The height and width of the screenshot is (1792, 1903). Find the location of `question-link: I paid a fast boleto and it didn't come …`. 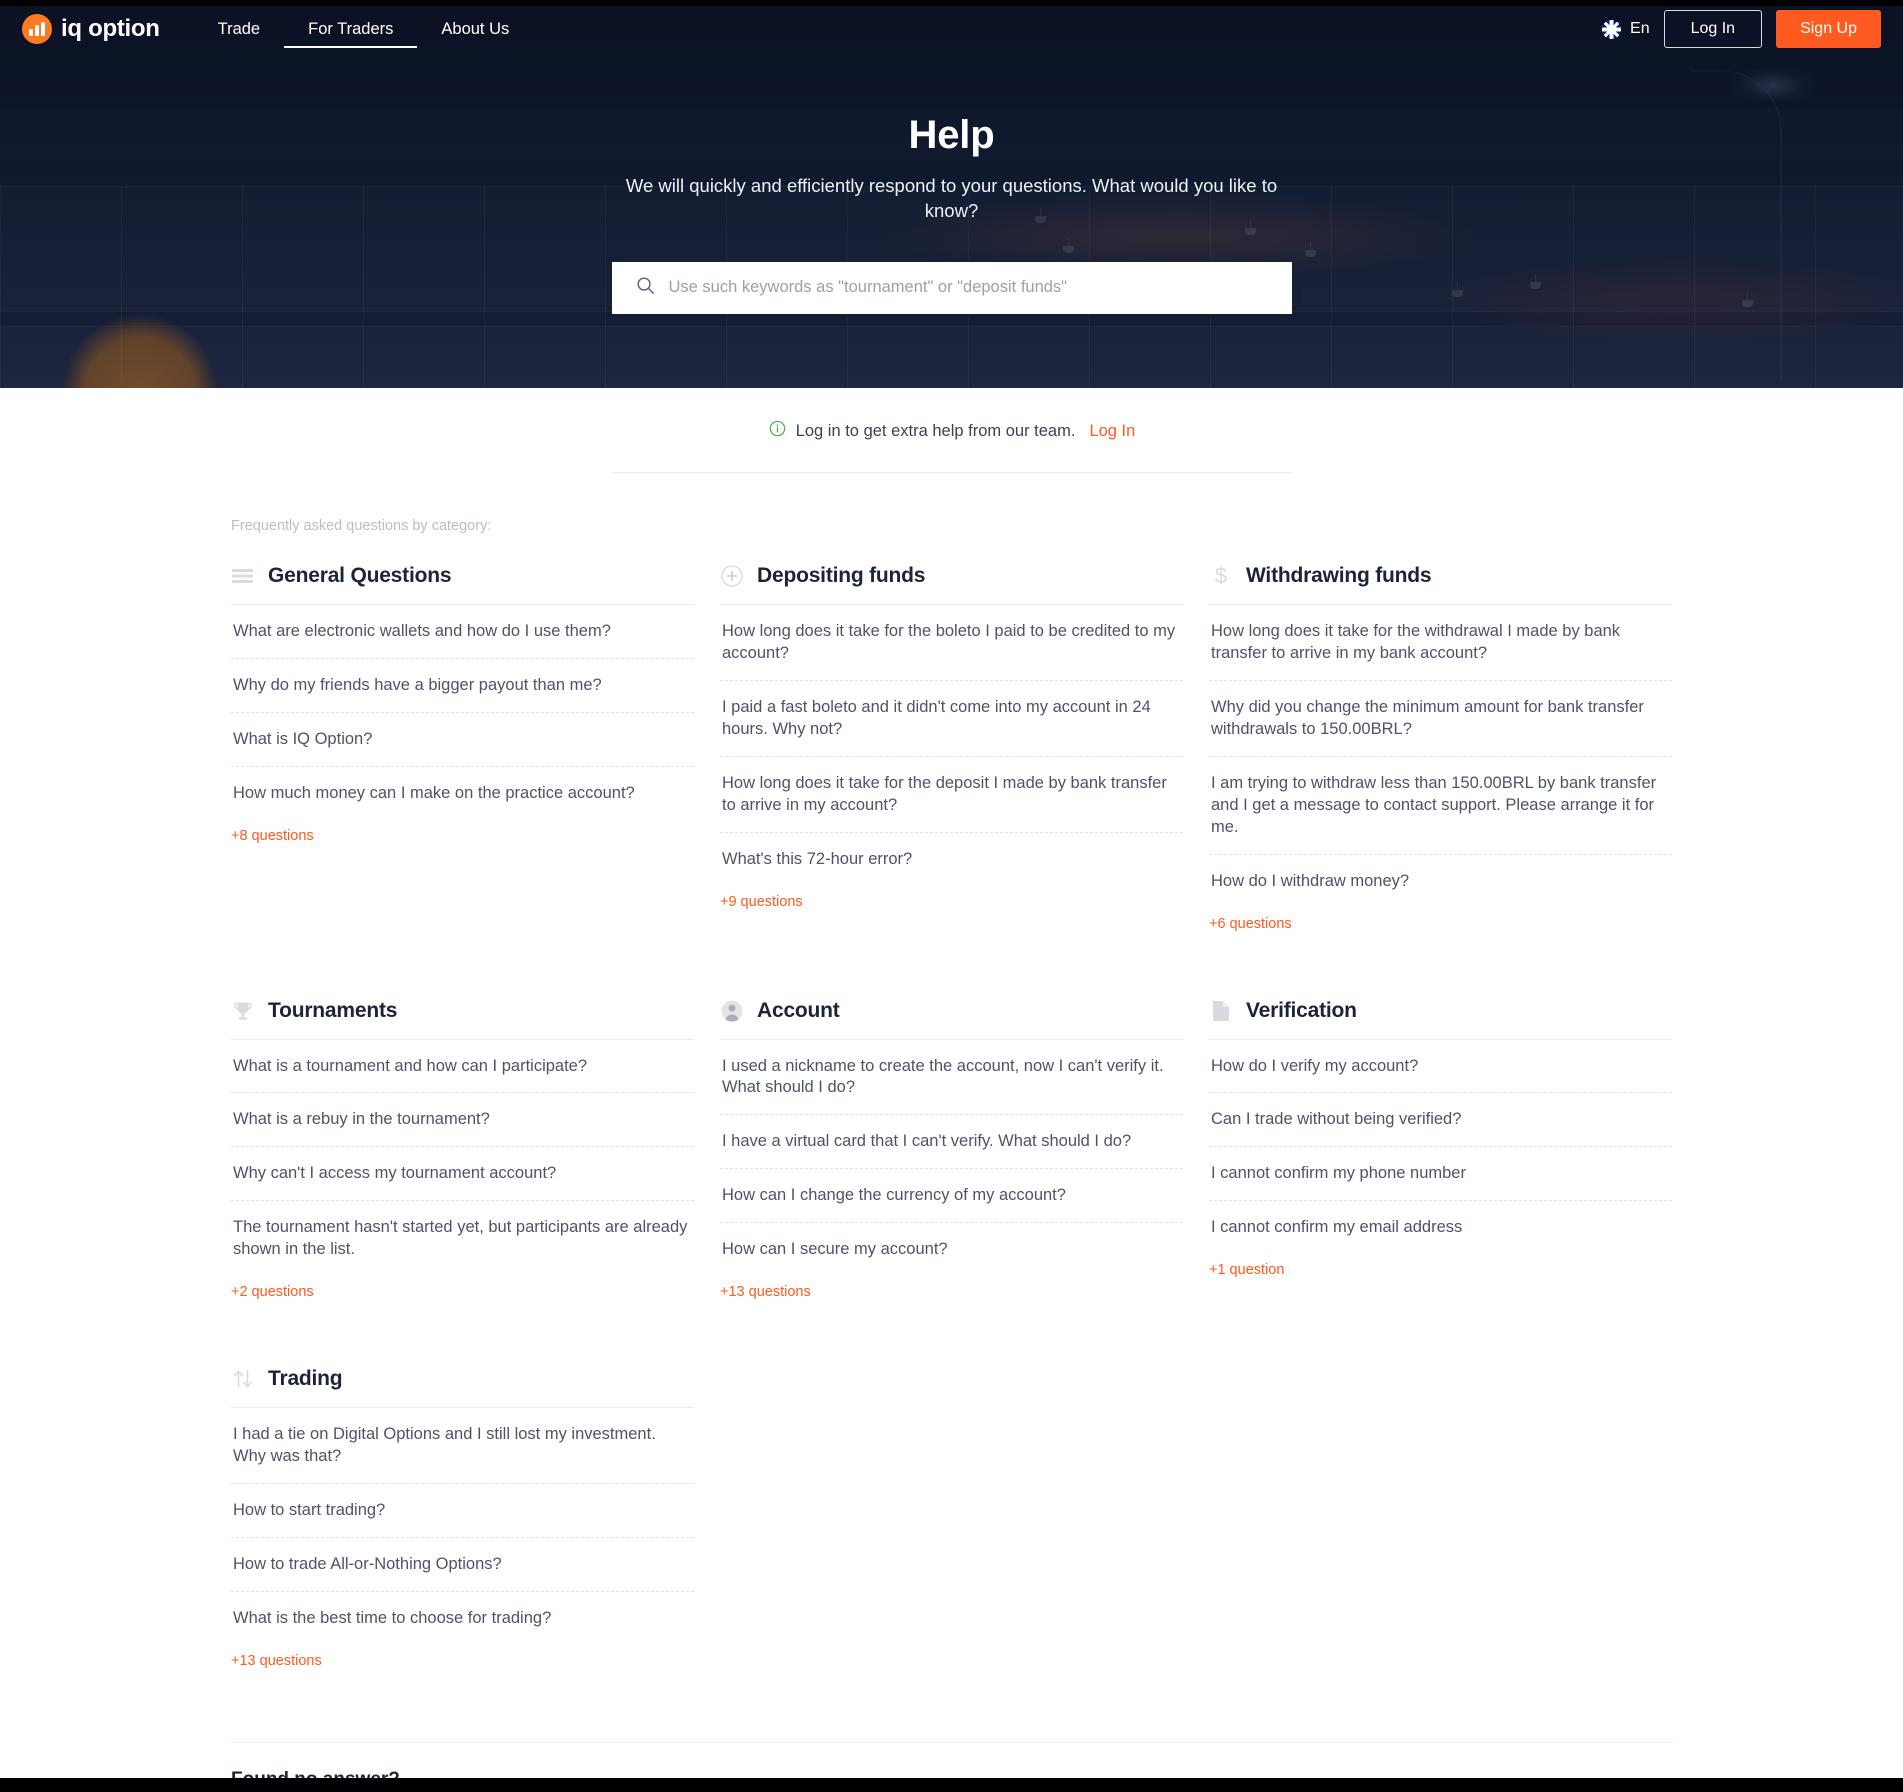

question-link: I paid a fast boleto and it didn't come … is located at coordinates (951, 718).